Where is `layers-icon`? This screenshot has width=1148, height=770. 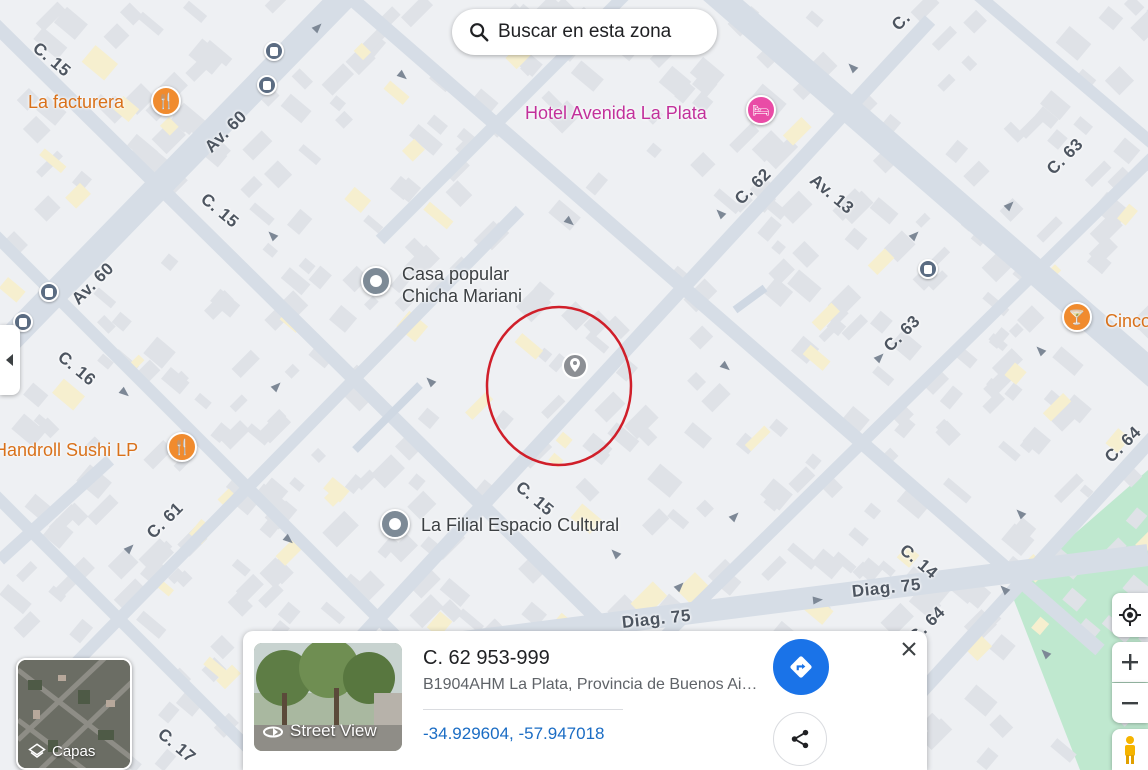 layers-icon is located at coordinates (37, 750).